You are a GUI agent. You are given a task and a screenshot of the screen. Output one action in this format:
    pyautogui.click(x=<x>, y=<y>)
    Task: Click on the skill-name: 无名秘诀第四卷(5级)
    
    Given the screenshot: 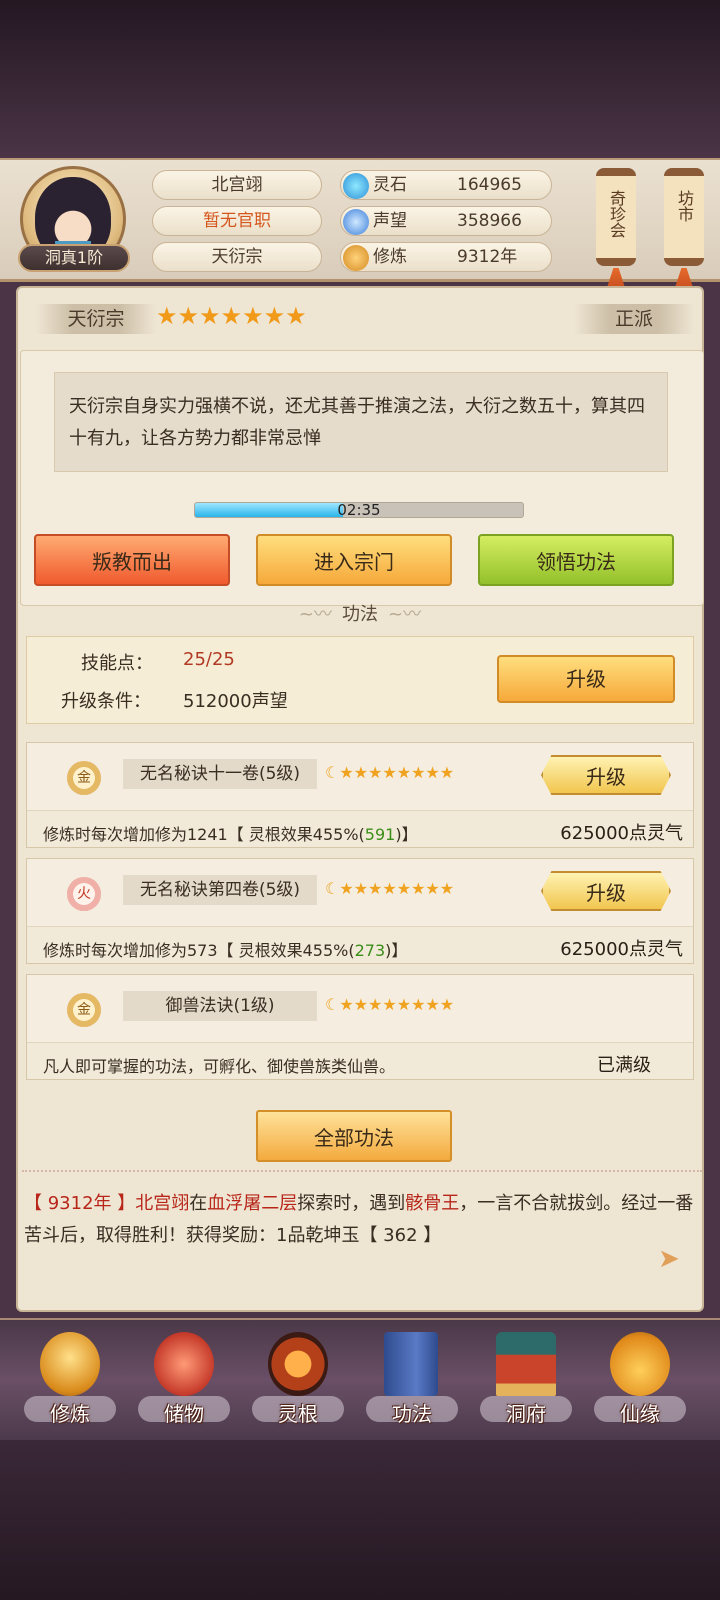 What is the action you would take?
    pyautogui.click(x=220, y=890)
    